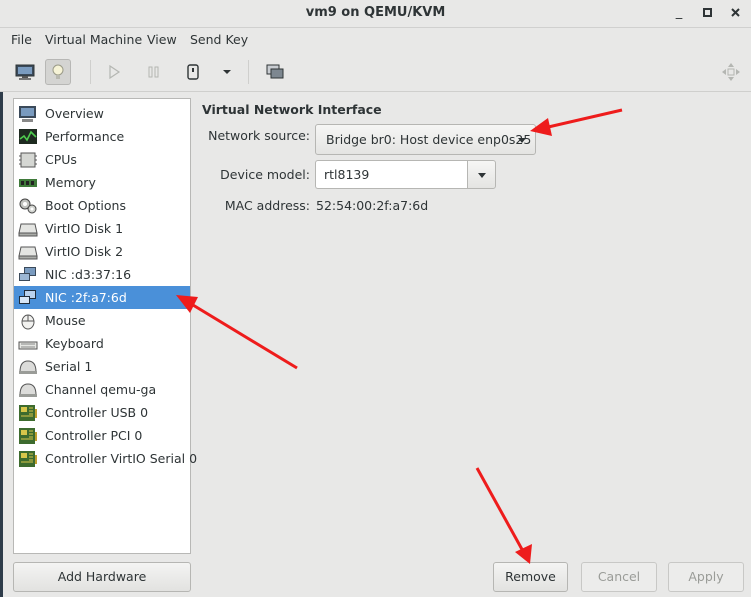  Describe the element at coordinates (219, 39) in the screenshot. I see `menu-send-key: Send Key` at that location.